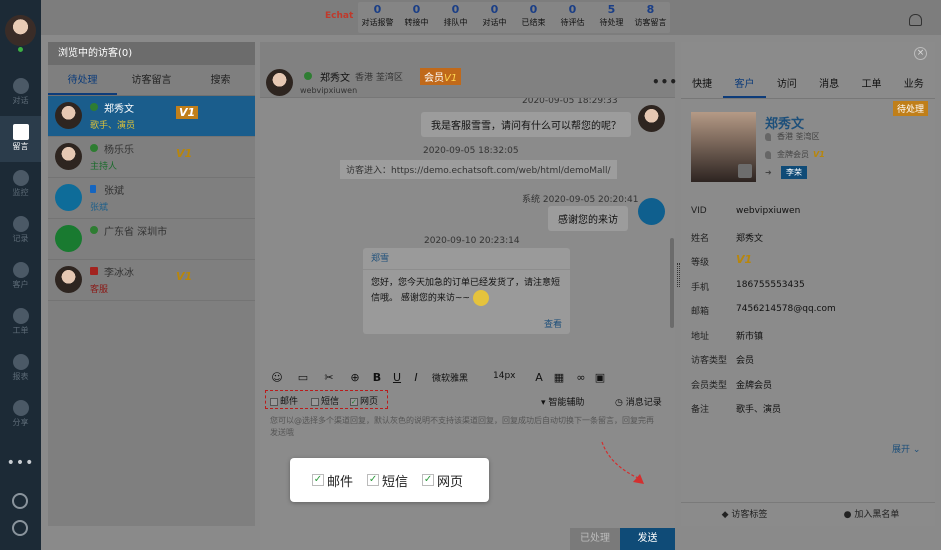  I want to click on message-history-button: ◷ 消息记录, so click(638, 401).